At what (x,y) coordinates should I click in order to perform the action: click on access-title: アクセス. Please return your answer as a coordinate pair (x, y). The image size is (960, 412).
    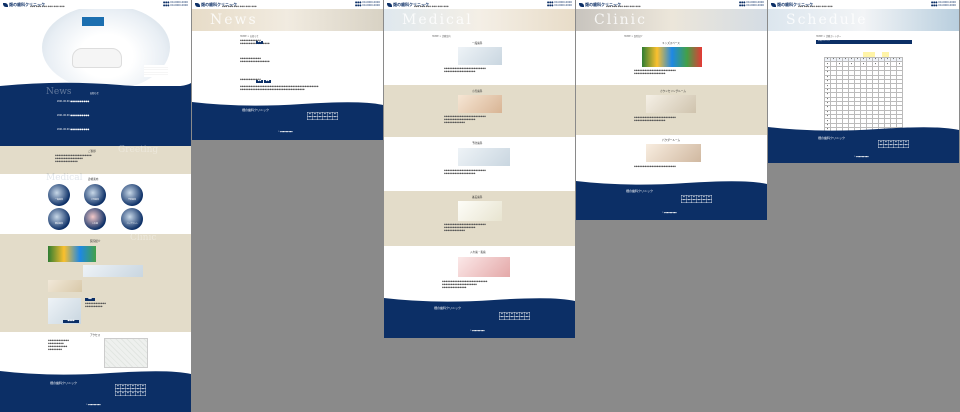
    Looking at the image, I should click on (95, 335).